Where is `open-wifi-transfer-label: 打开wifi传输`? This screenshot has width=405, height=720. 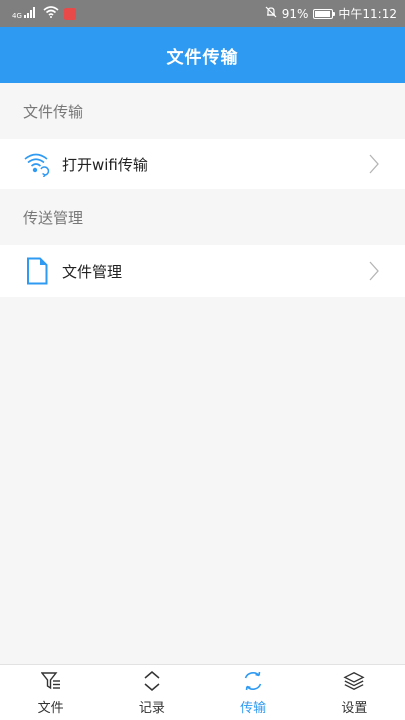 open-wifi-transfer-label: 打开wifi传输 is located at coordinates (105, 164).